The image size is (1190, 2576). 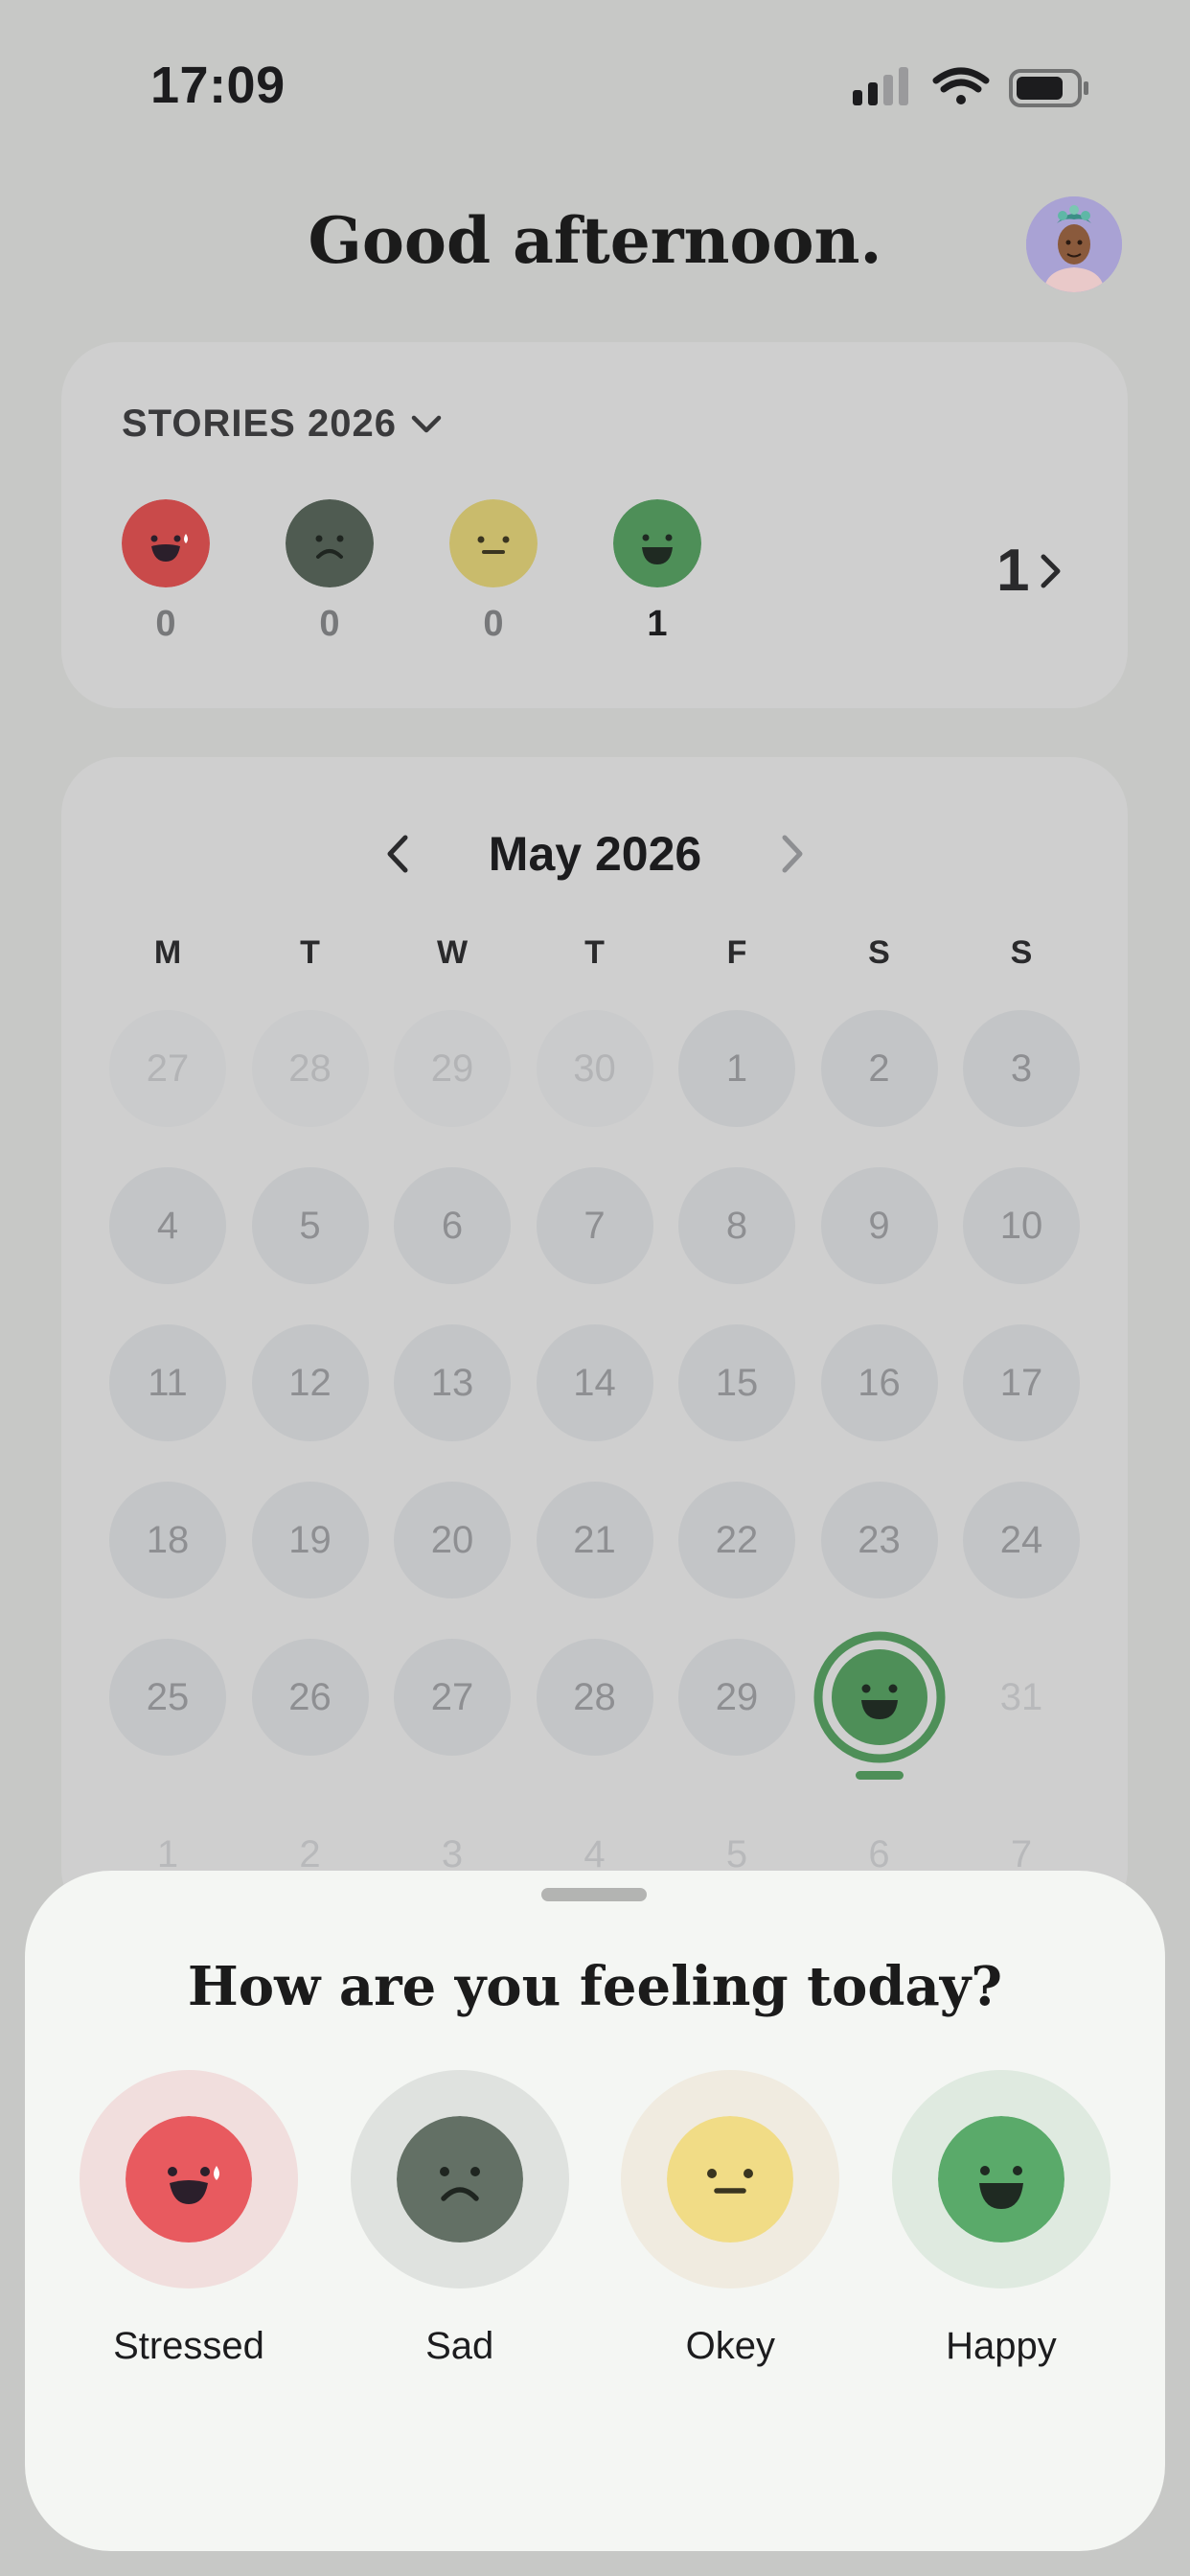 What do you see at coordinates (736, 1068) in the screenshot?
I see `calendar-day: 1` at bounding box center [736, 1068].